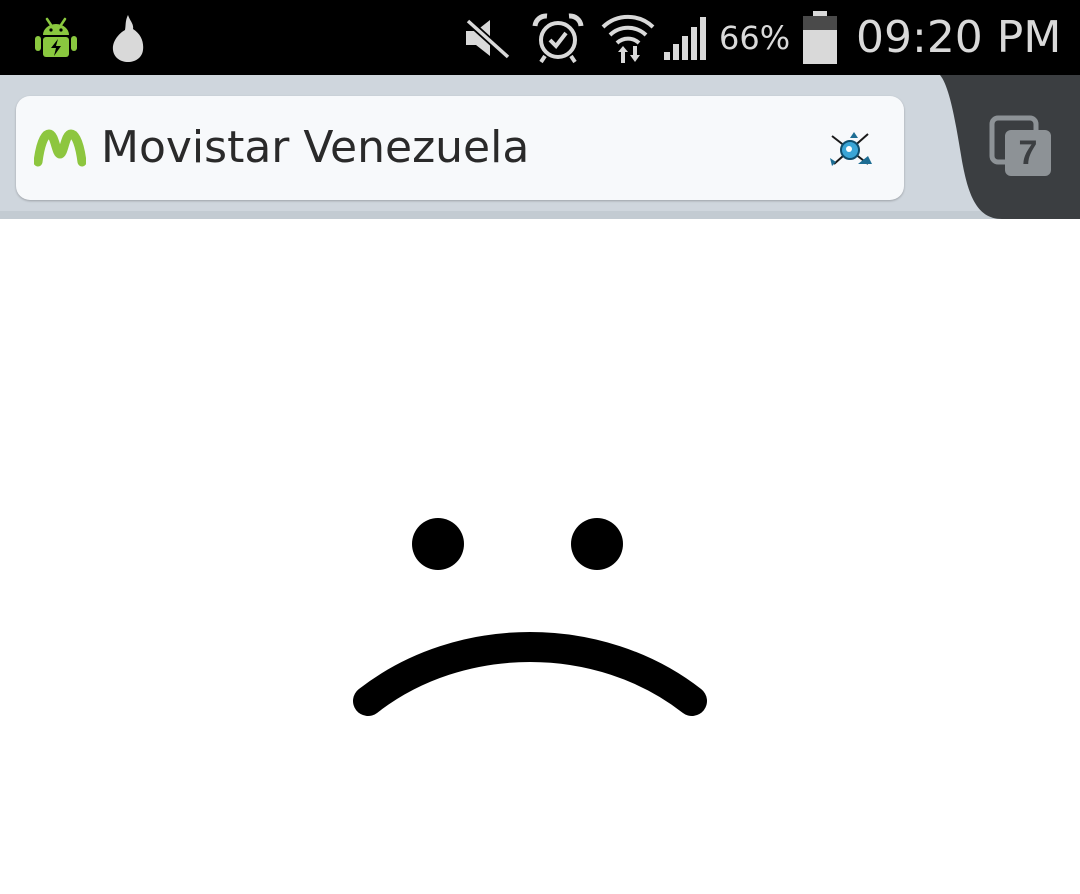 This screenshot has height=894, width=1080. What do you see at coordinates (687, 37) in the screenshot?
I see `signal-icon` at bounding box center [687, 37].